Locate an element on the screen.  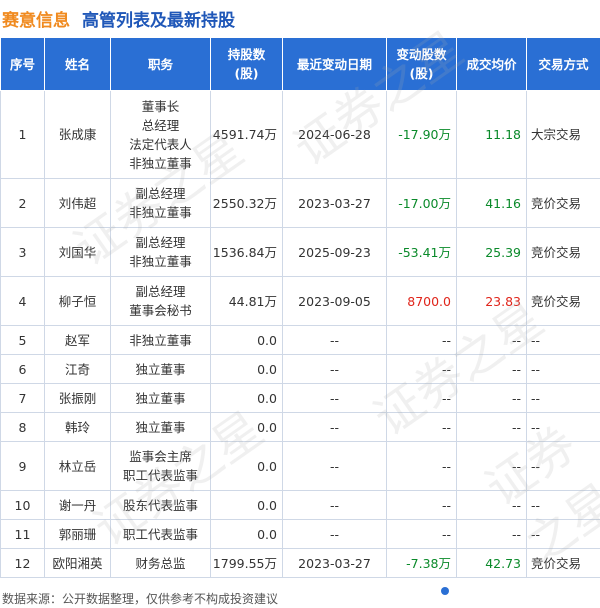
column-header: 最近变动日期 is located at coordinates (334, 64).